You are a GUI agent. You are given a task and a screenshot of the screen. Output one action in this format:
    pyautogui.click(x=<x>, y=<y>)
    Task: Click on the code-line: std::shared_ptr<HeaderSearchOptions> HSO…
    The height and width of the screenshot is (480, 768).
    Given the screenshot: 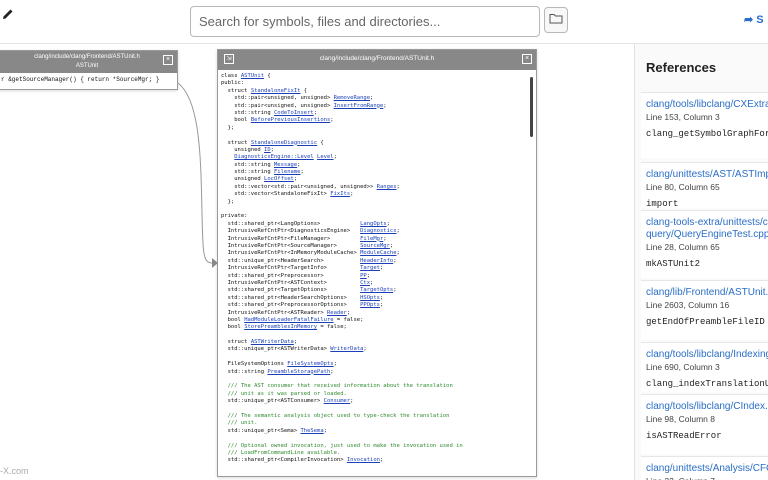 What is the action you would take?
    pyautogui.click(x=374, y=298)
    